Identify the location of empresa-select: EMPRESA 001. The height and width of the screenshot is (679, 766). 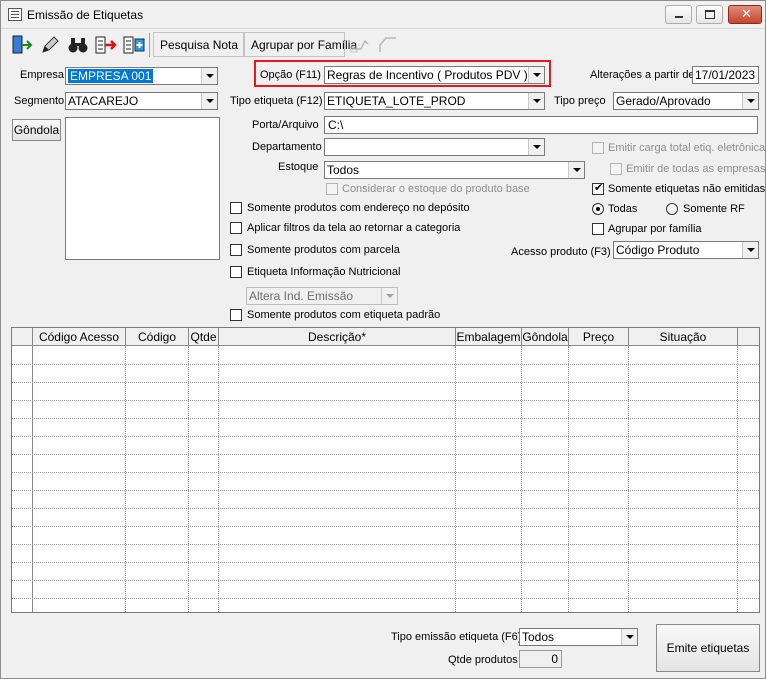
(141, 76).